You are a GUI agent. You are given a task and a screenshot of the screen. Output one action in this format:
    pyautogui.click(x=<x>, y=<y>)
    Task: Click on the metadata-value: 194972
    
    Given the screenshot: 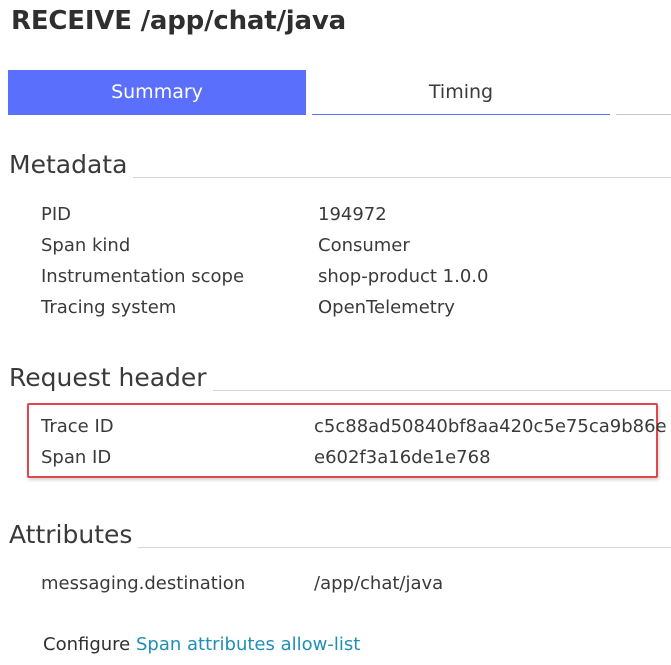 What is the action you would take?
    pyautogui.click(x=352, y=214)
    